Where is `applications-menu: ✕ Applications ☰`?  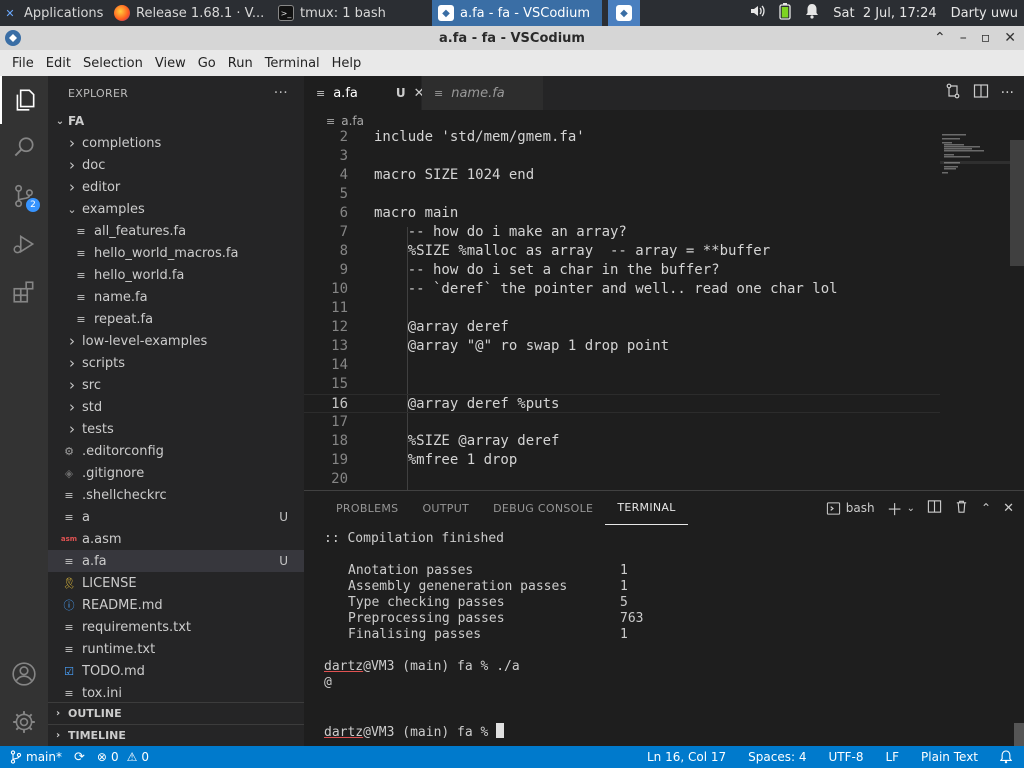
applications-menu: ✕ Applications ☰ is located at coordinates (54, 13).